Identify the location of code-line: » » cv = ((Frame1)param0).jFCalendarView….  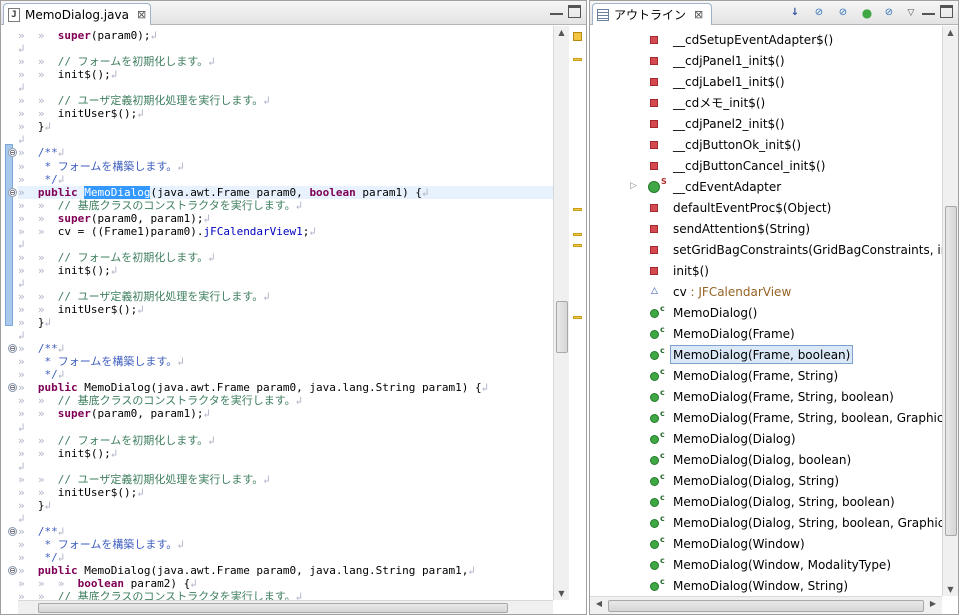
(286, 231).